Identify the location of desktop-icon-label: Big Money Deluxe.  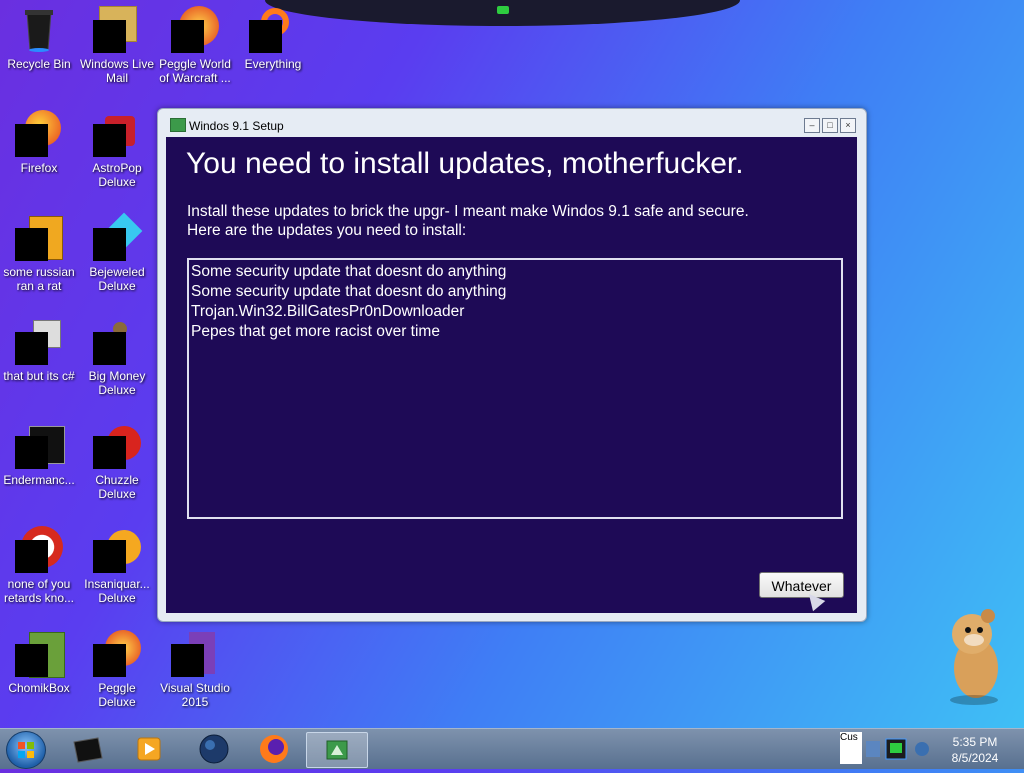
(117, 383).